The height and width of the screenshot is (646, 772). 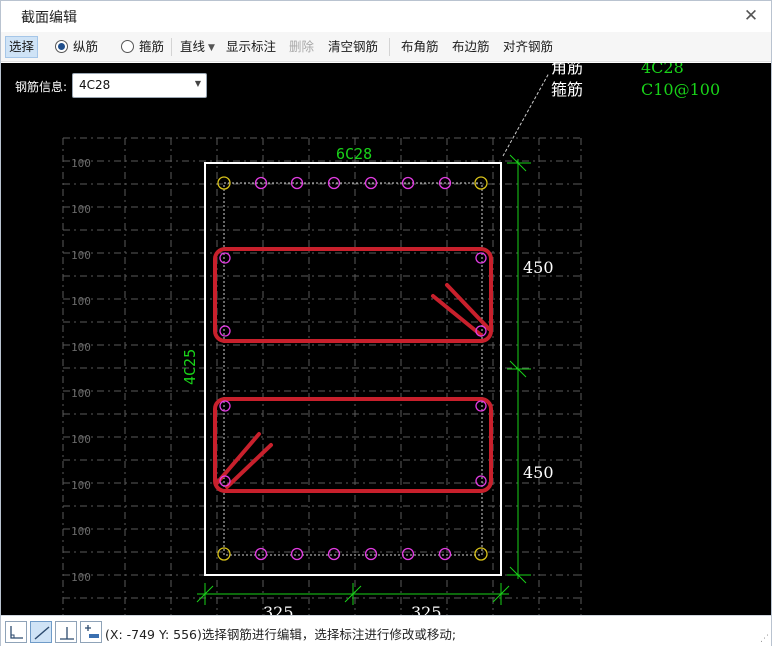 I want to click on ortho-icon, so click(x=16, y=632).